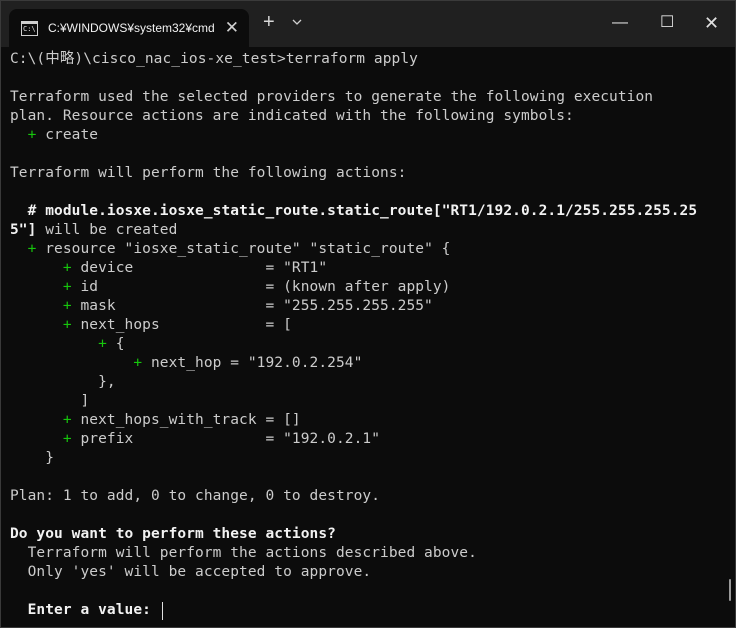 The height and width of the screenshot is (628, 736). I want to click on tab-cmd: C:\ C:¥WINDOWS¥system32¥cmd ✕, so click(129, 28).